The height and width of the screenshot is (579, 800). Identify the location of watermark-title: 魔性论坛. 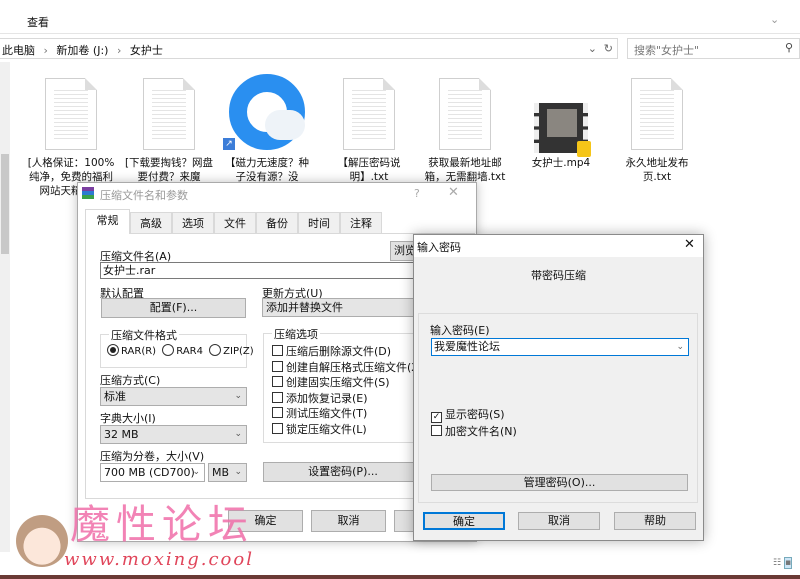
(162, 525).